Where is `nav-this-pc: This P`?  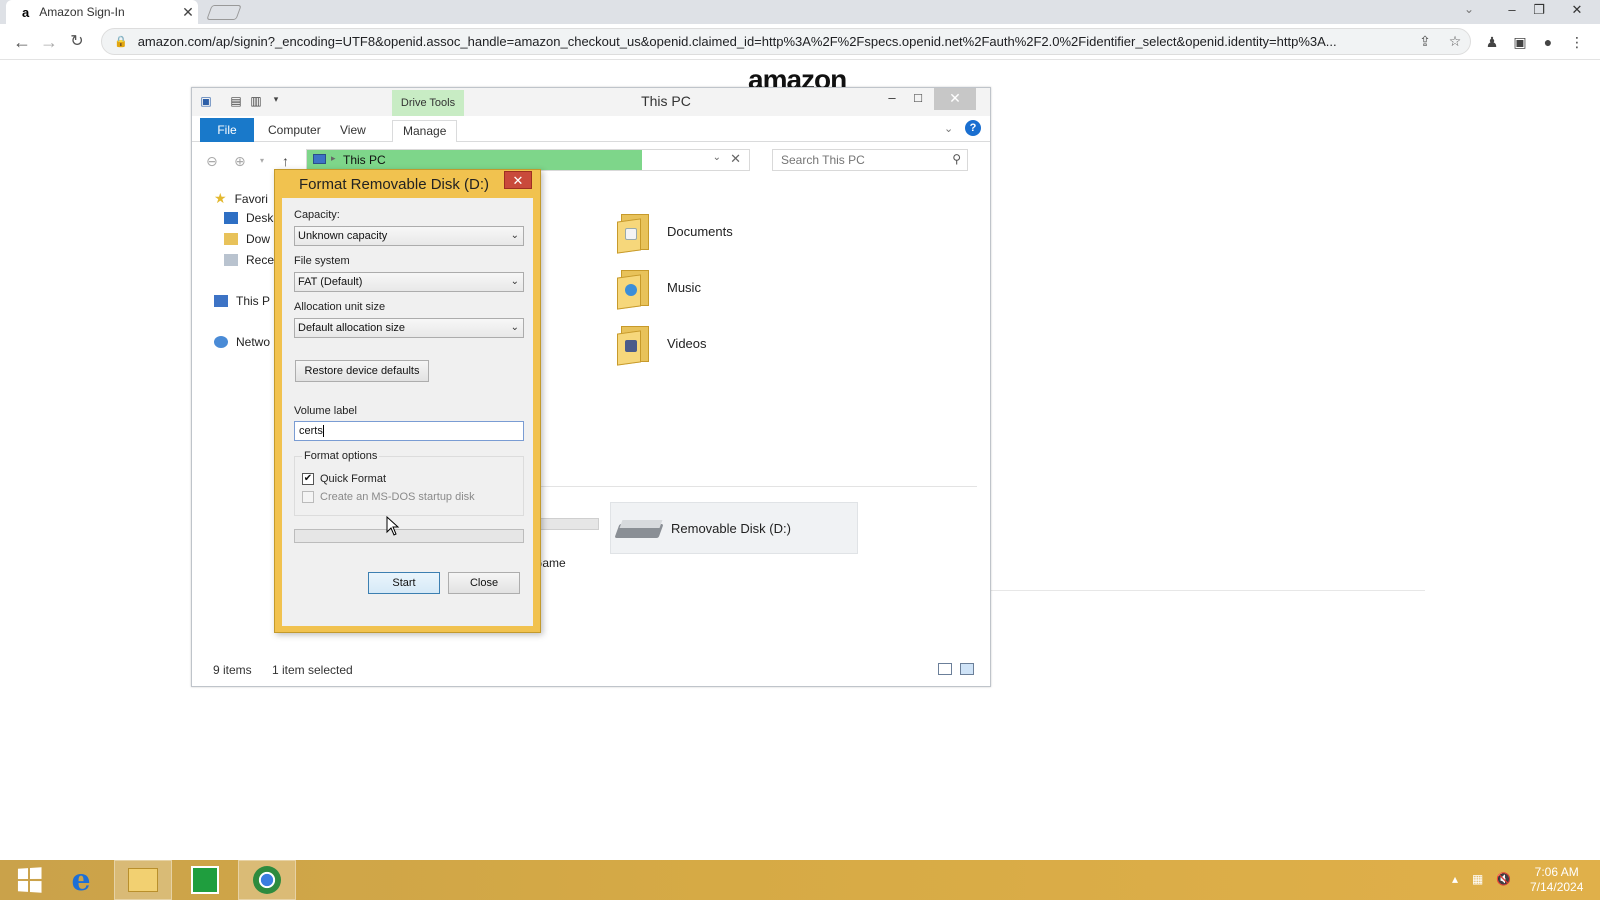 nav-this-pc: This P is located at coordinates (242, 301).